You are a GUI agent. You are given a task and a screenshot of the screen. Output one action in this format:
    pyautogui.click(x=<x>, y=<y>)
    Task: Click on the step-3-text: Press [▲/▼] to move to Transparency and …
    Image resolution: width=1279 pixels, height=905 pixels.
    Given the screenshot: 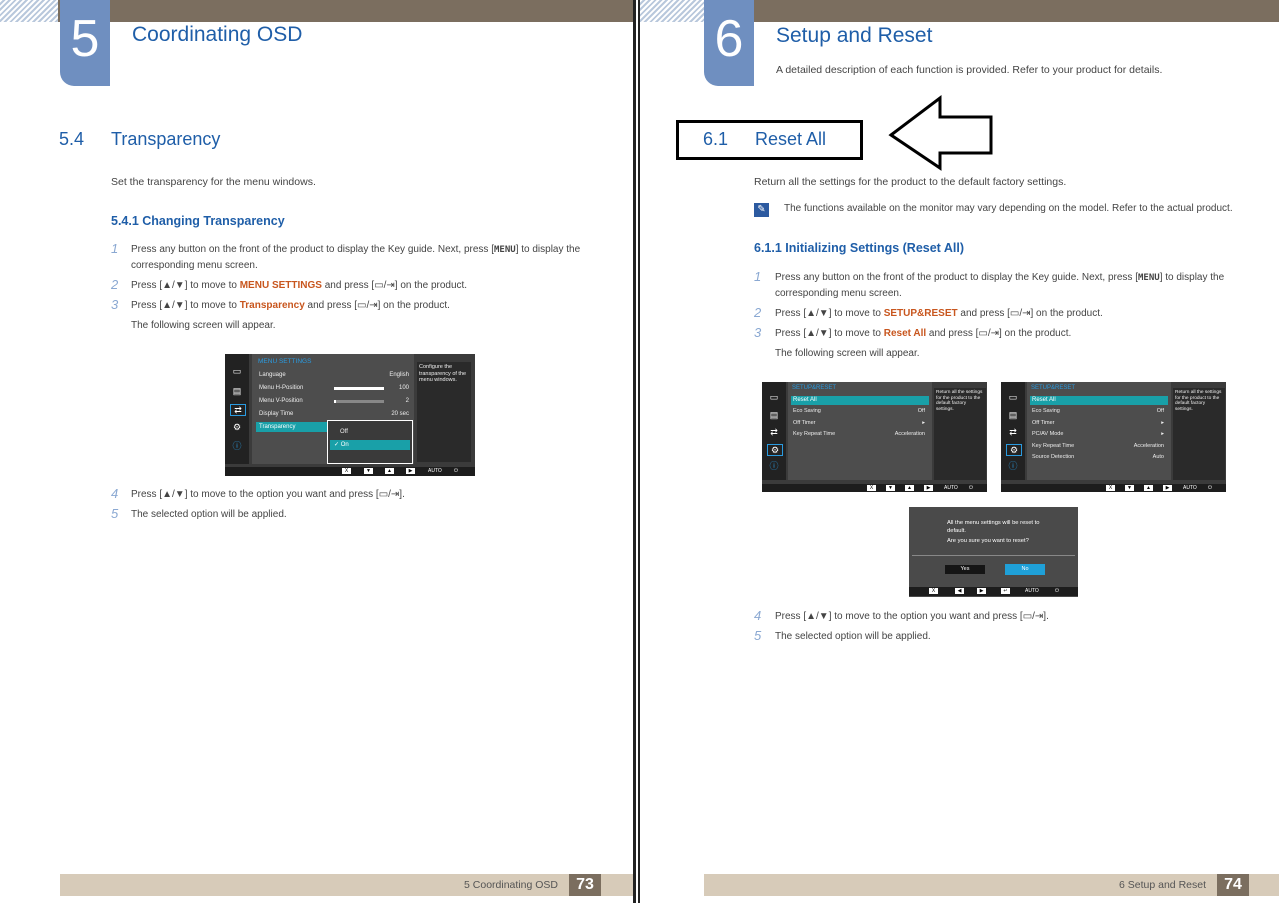 What is the action you would take?
    pyautogui.click(x=290, y=305)
    